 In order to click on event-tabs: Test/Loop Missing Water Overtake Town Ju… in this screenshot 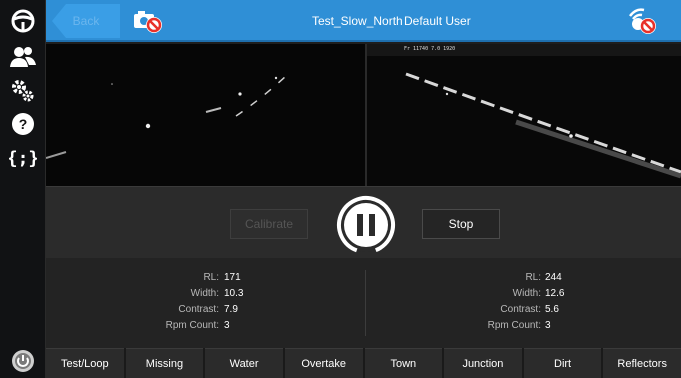, I will do `click(363, 363)`.